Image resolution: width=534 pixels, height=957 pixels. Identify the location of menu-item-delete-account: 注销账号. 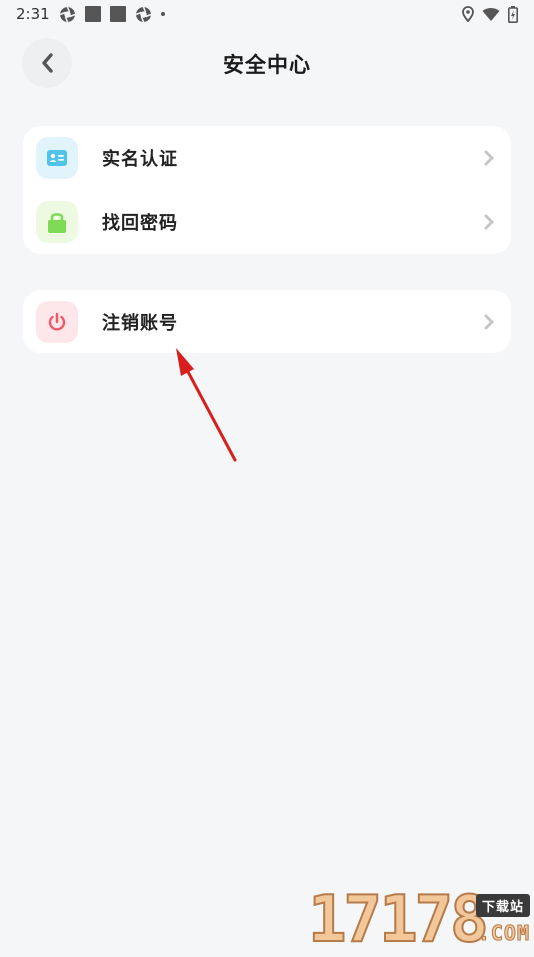
(267, 321).